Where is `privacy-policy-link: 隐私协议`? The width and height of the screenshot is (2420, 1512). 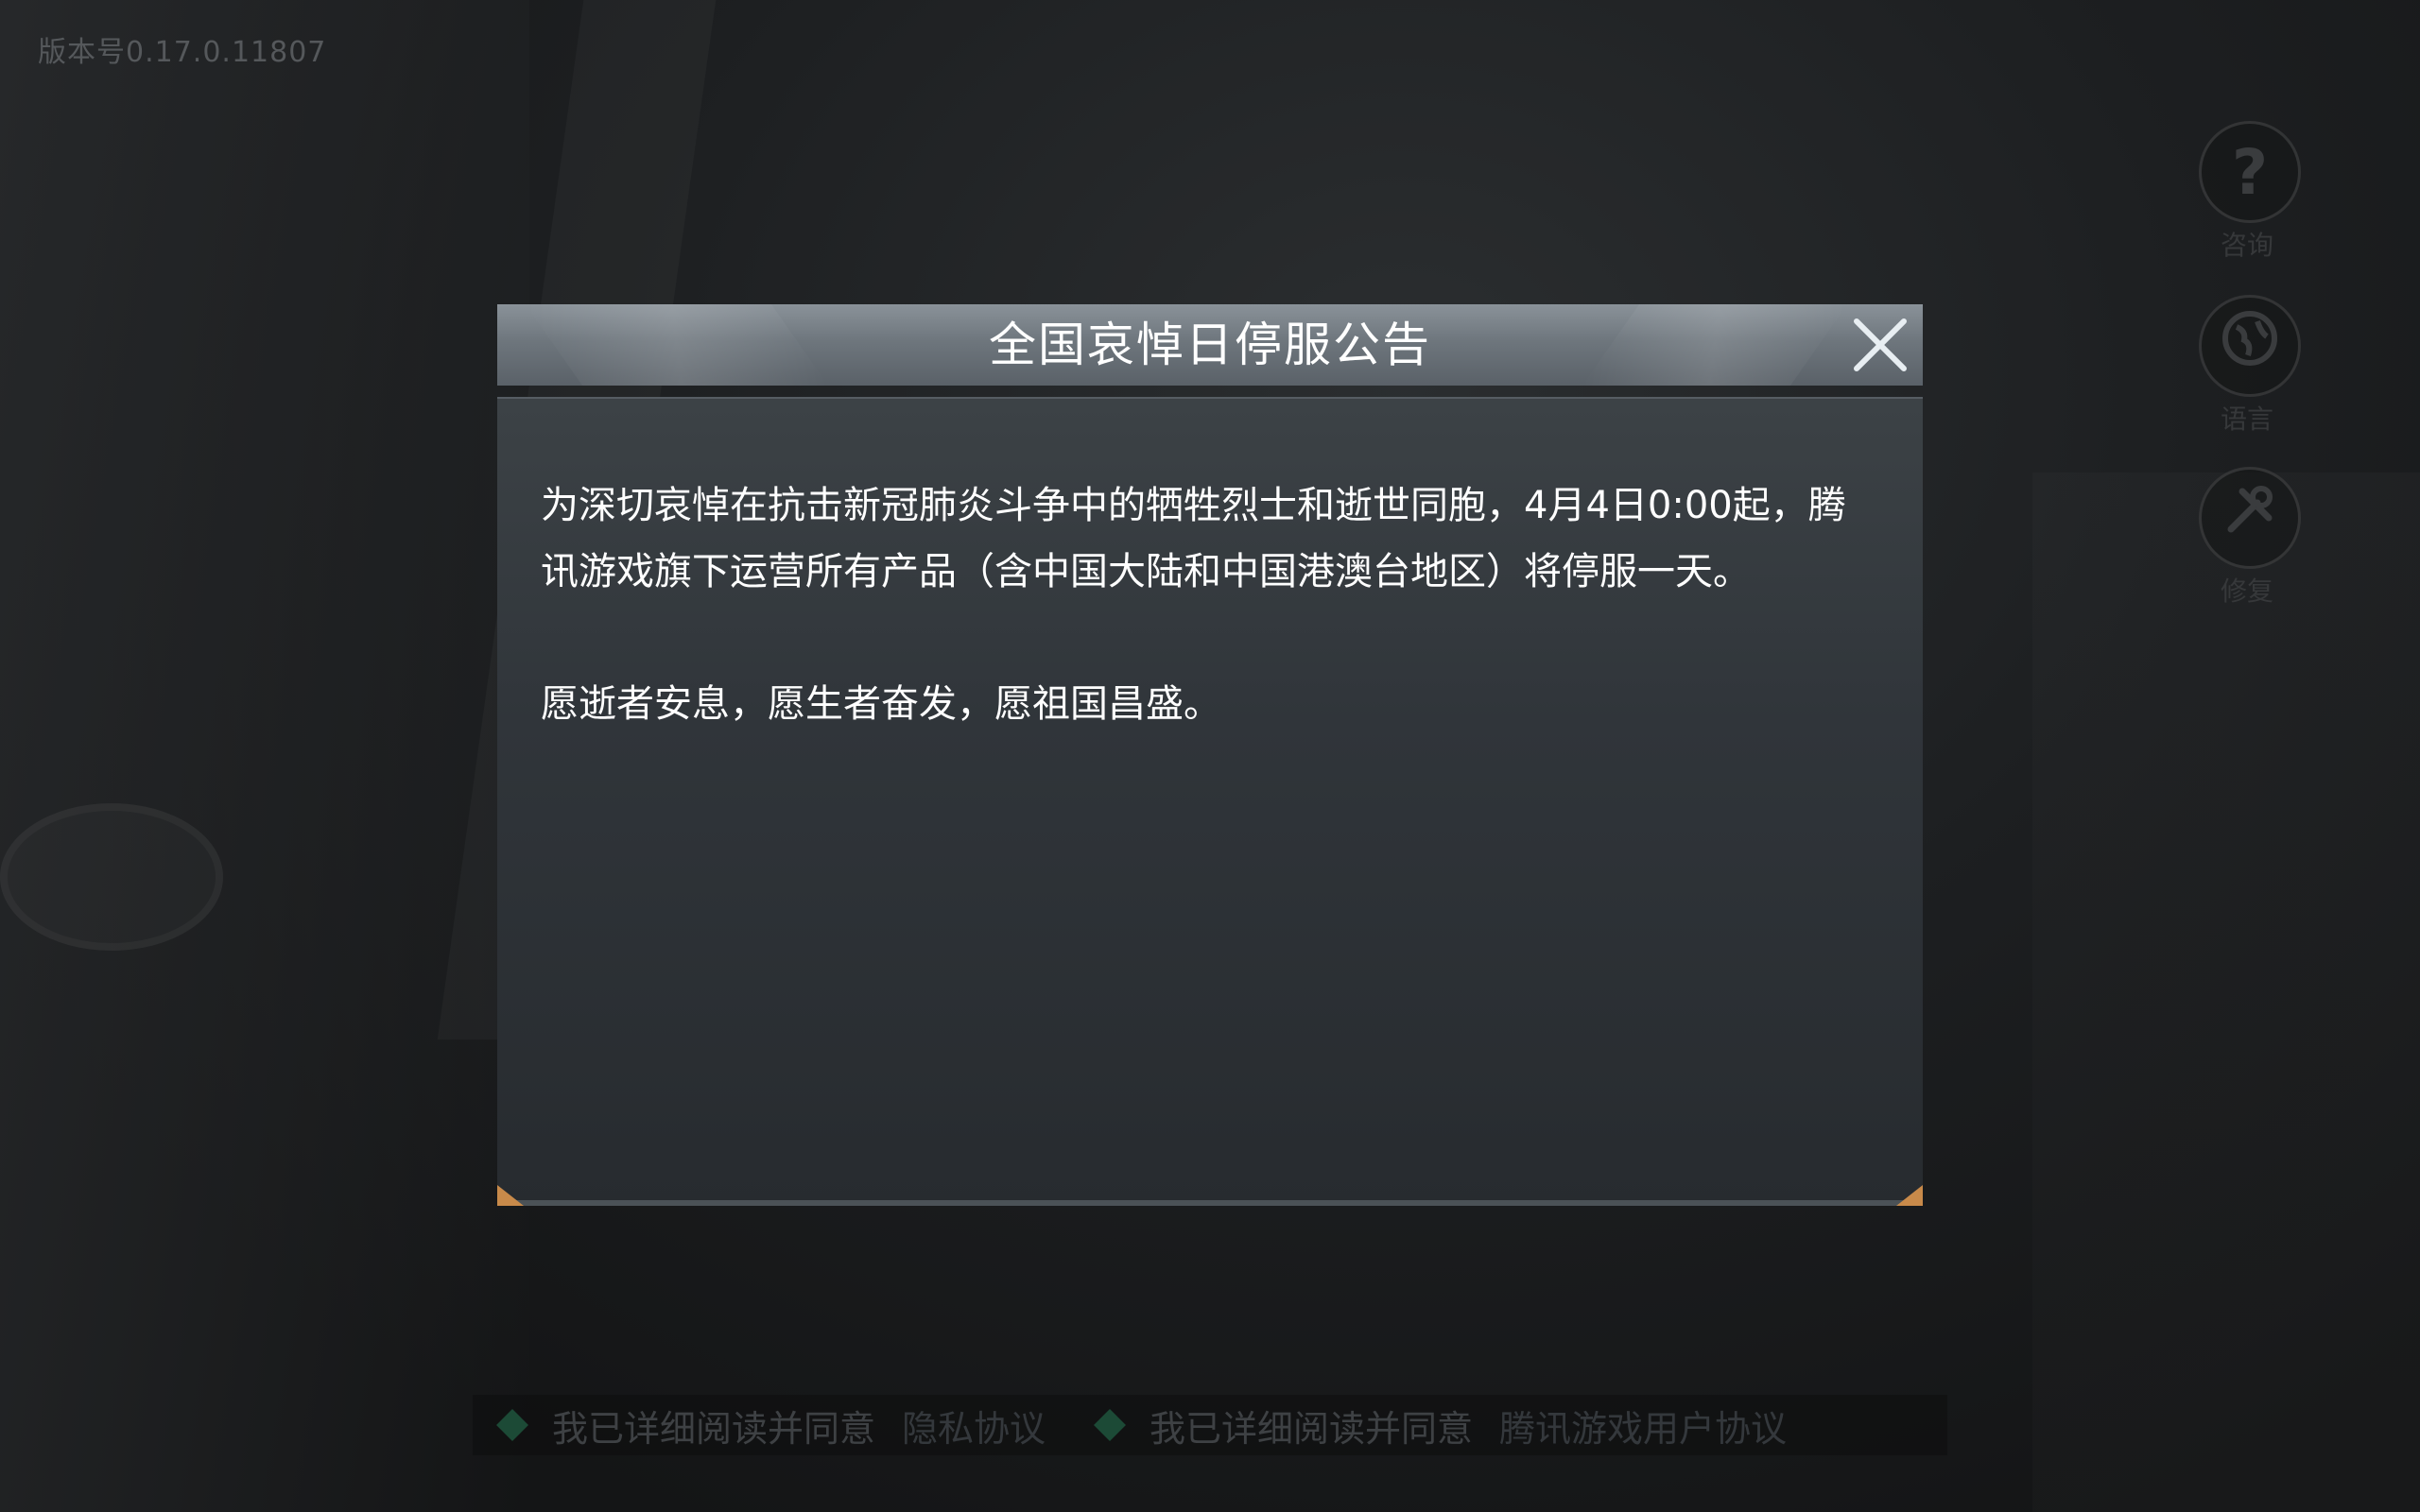
privacy-policy-link: 隐私协议 is located at coordinates (974, 1426).